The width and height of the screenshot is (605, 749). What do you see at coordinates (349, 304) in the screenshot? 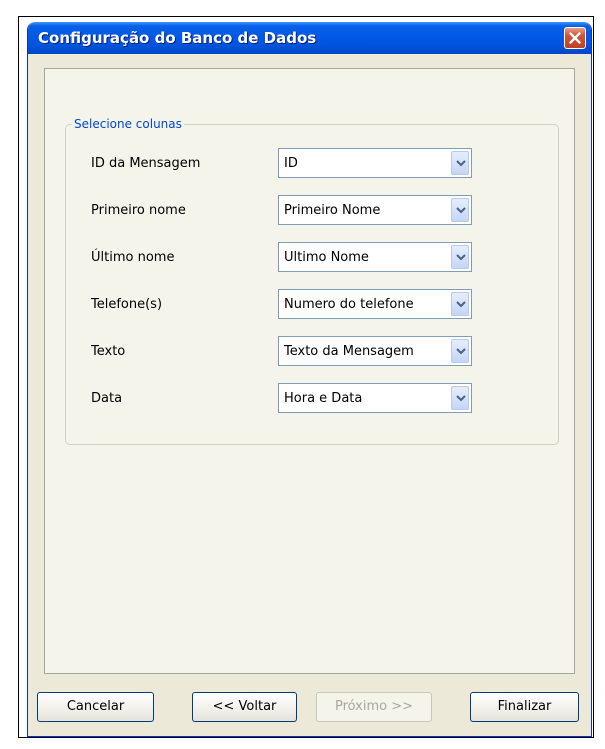
I see `select-value: Numero do telefone` at bounding box center [349, 304].